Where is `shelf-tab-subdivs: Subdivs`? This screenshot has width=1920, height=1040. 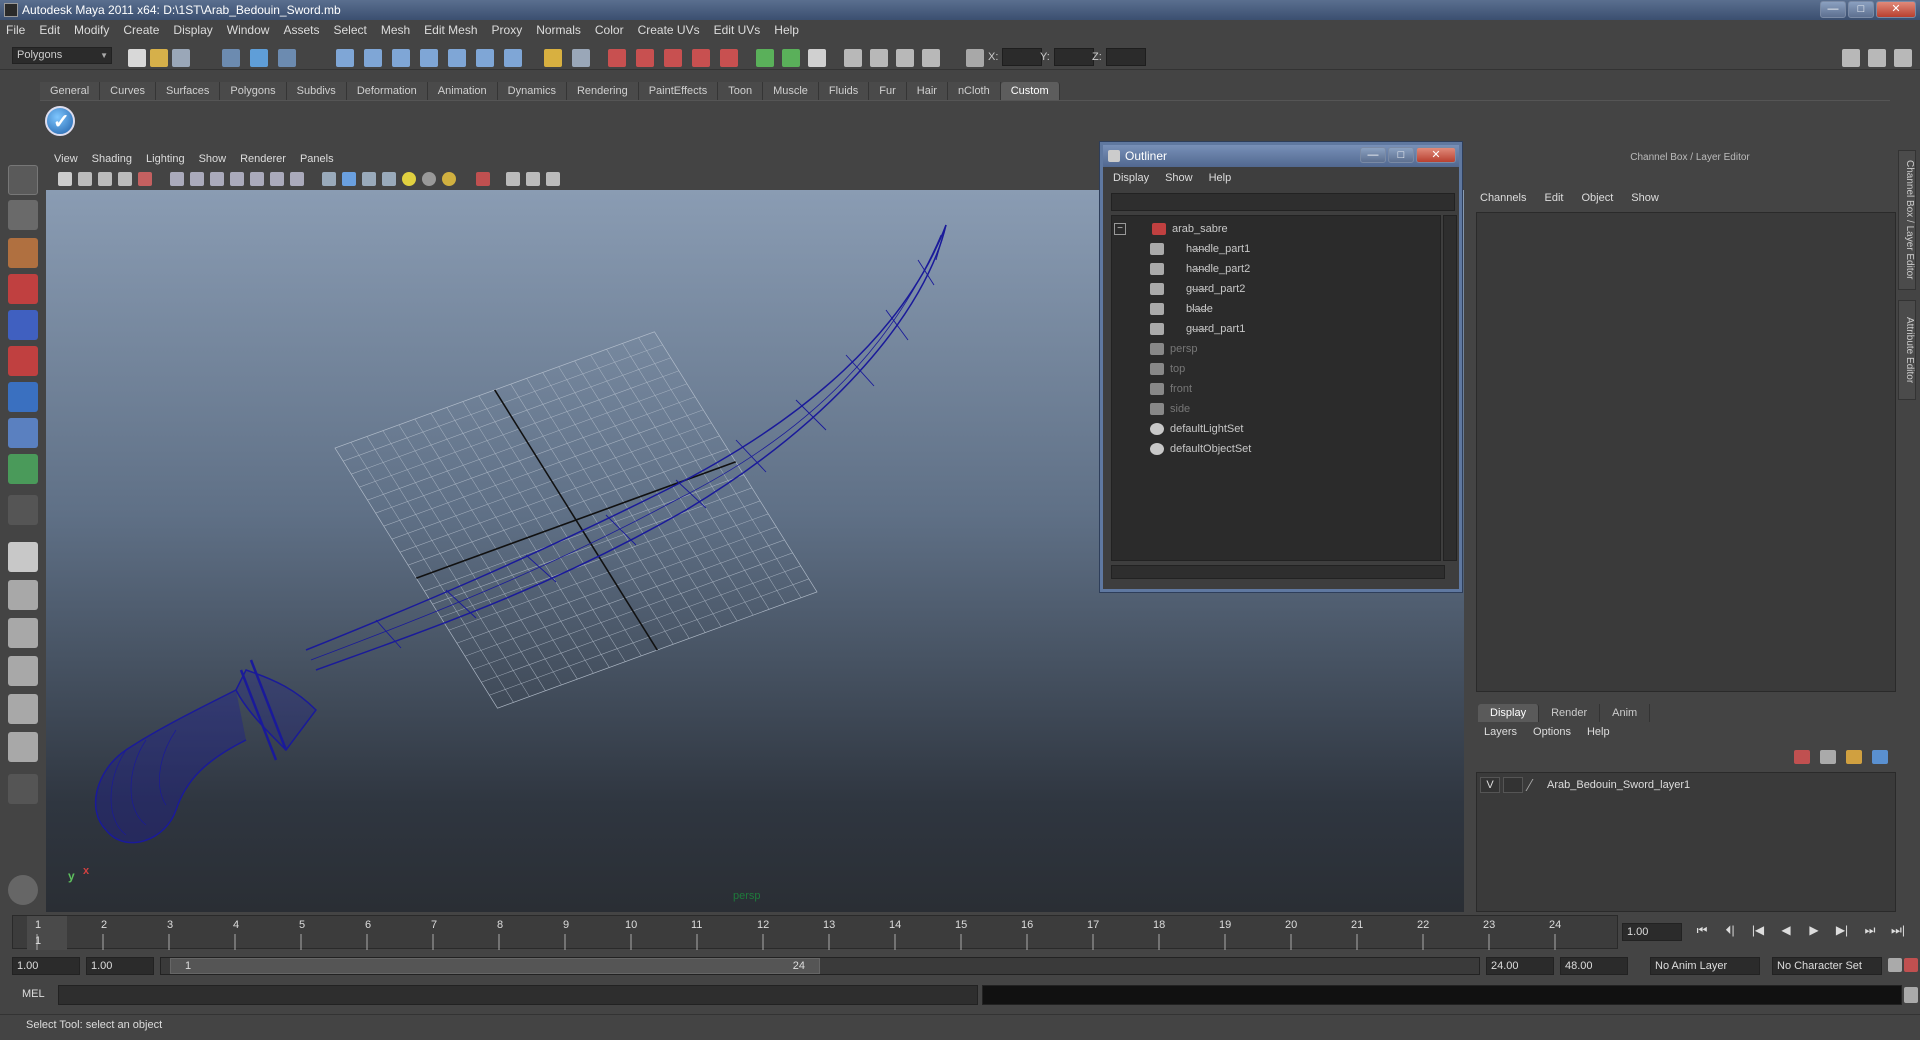 shelf-tab-subdivs: Subdivs is located at coordinates (316, 91).